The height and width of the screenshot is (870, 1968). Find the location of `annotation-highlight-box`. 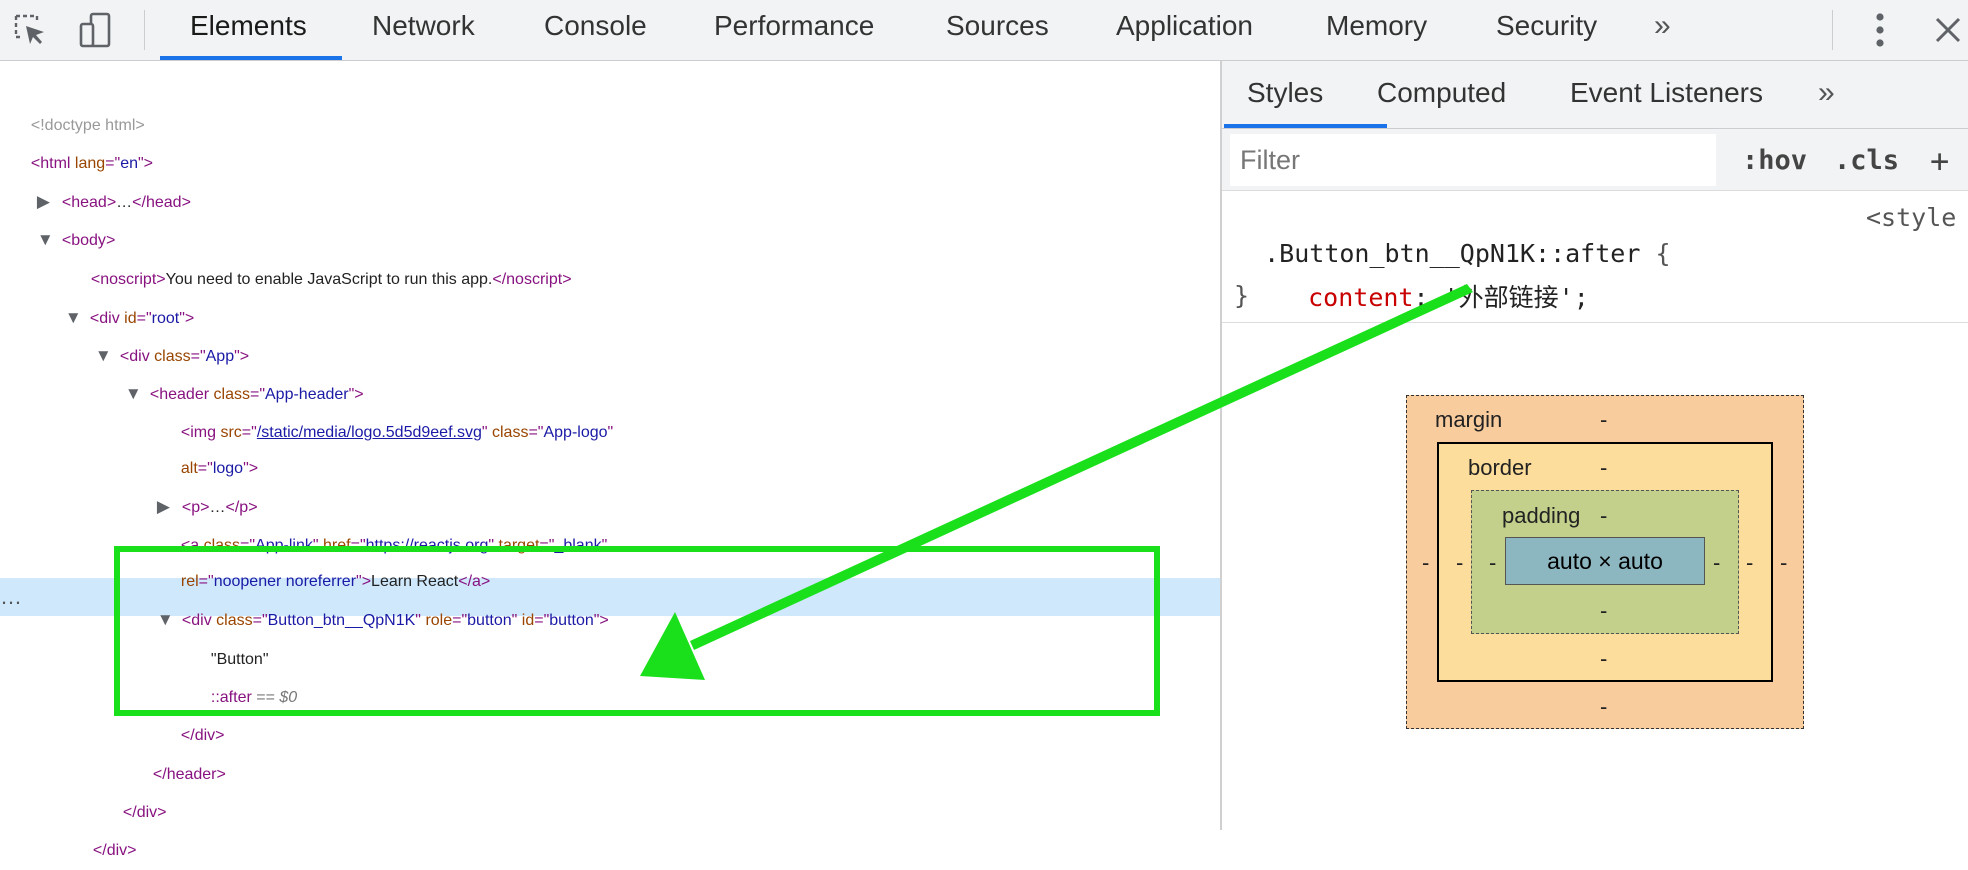

annotation-highlight-box is located at coordinates (637, 631).